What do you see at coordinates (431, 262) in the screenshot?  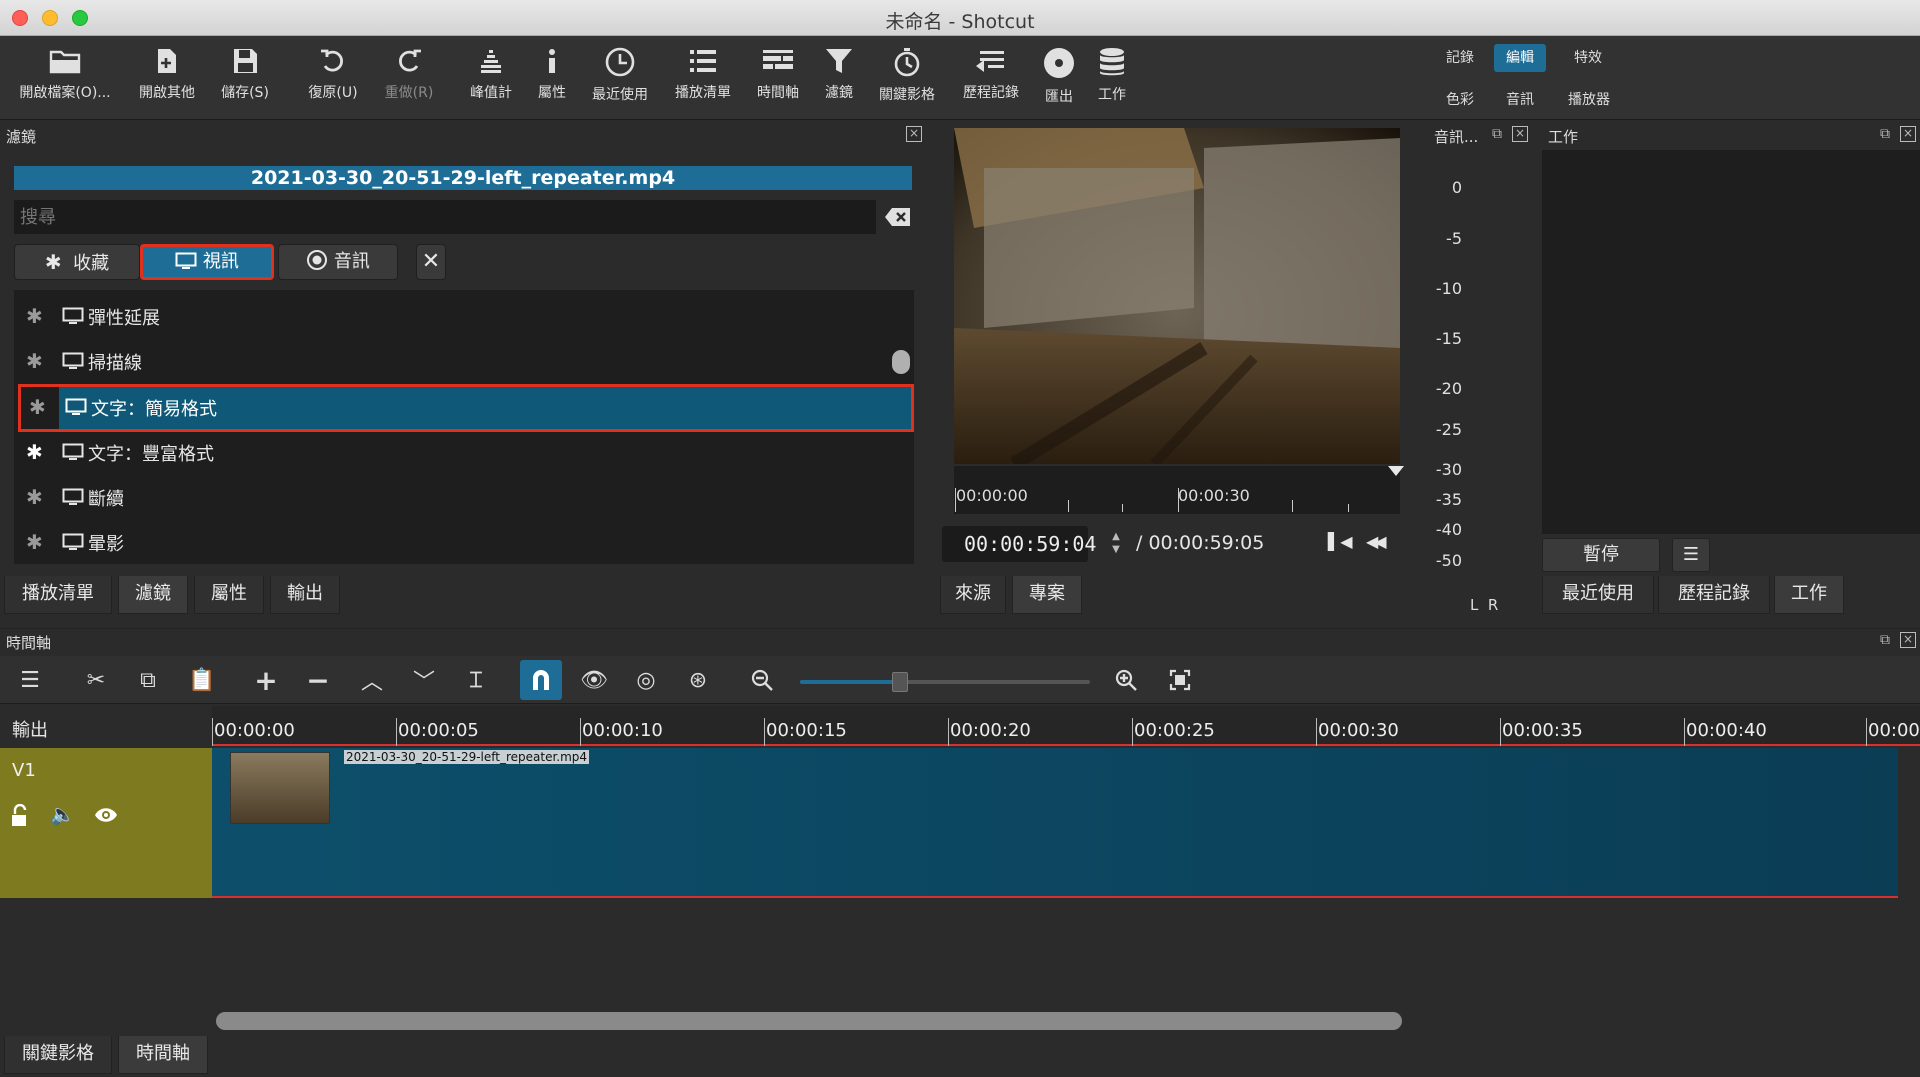 I see `close-filter-icon: ✕` at bounding box center [431, 262].